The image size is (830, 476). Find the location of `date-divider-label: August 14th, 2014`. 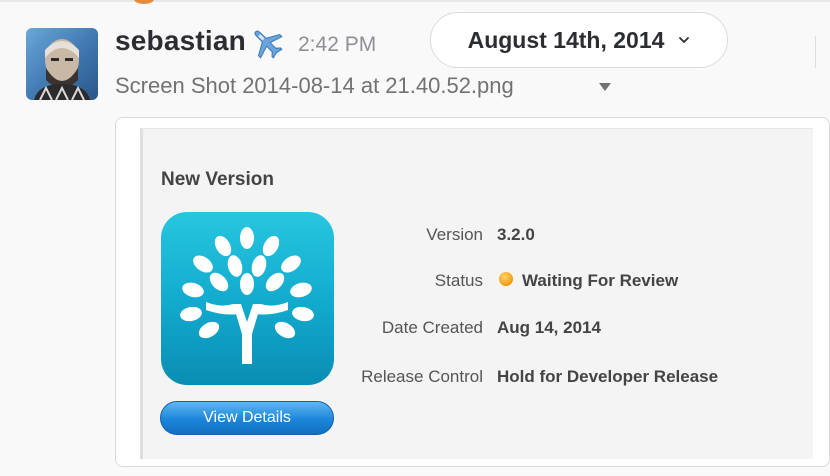

date-divider-label: August 14th, 2014 is located at coordinates (566, 39).